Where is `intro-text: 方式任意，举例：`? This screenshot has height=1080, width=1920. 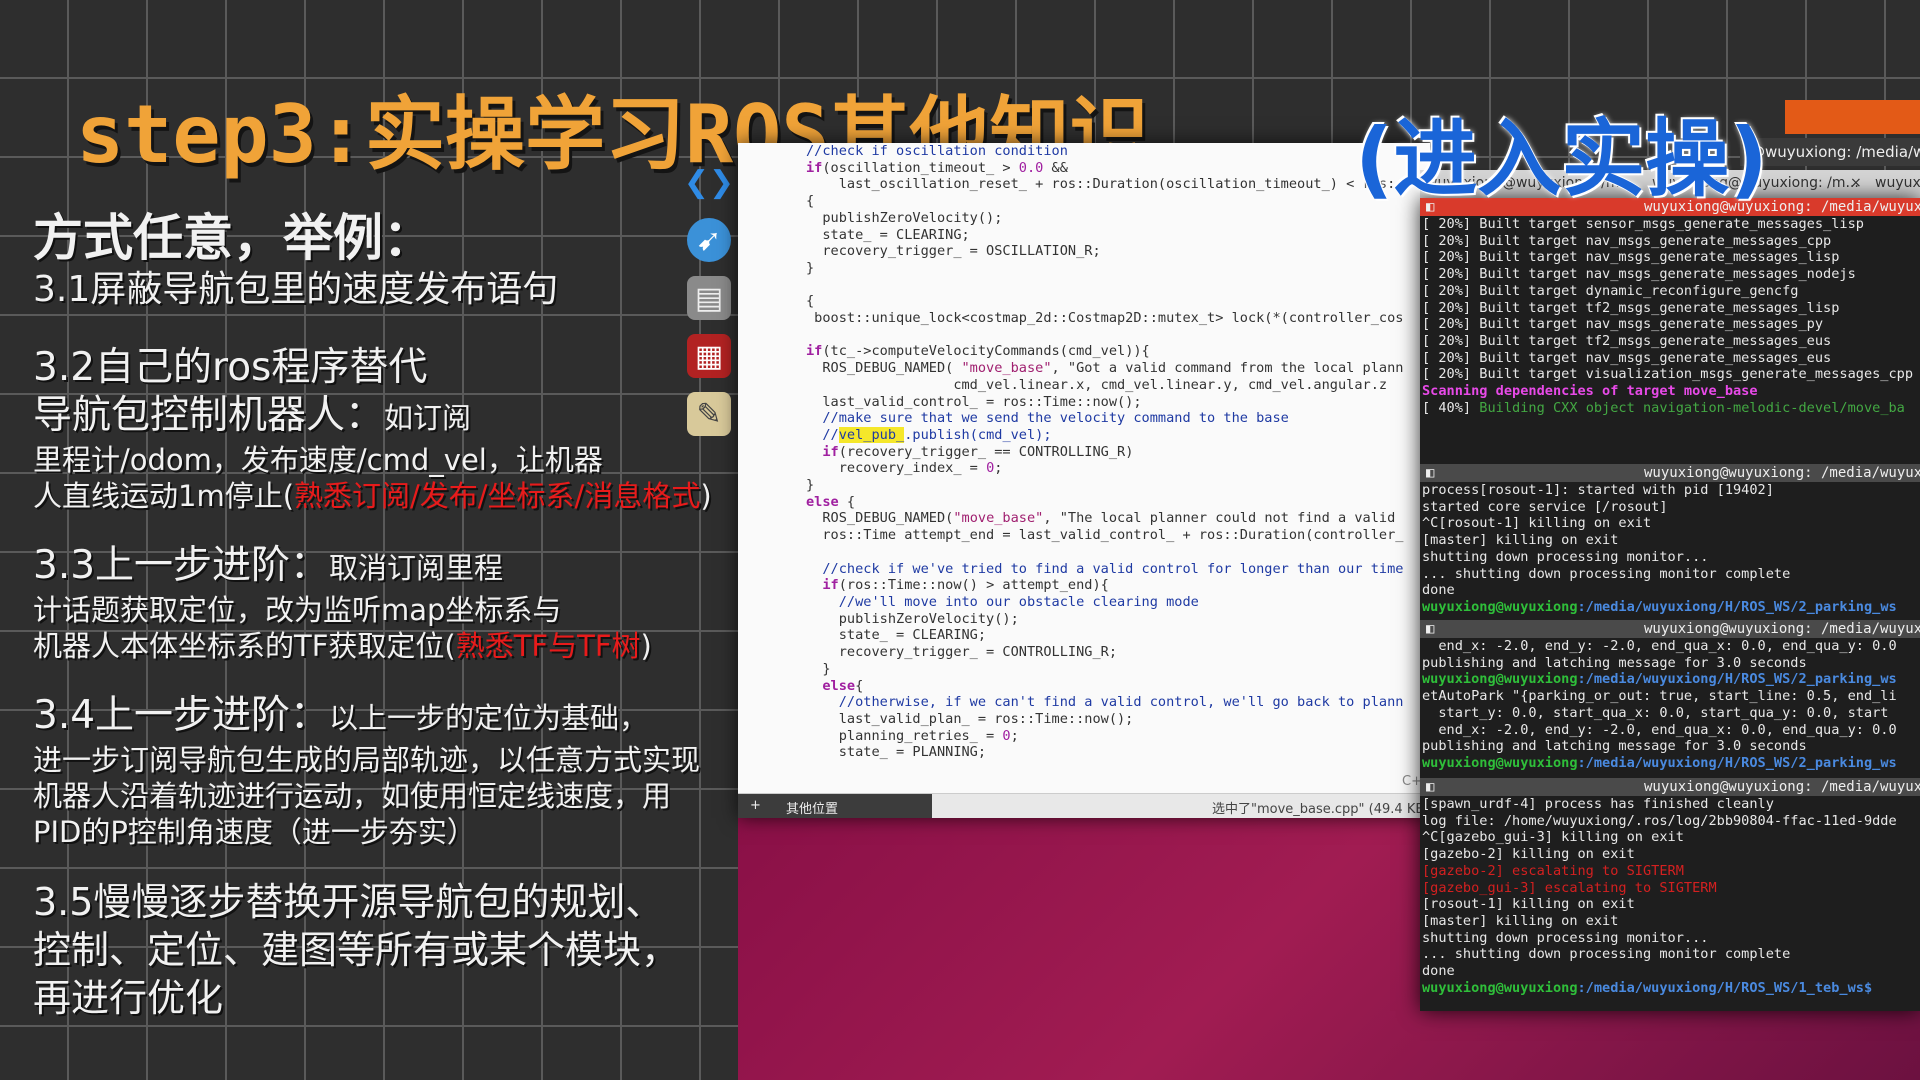 intro-text: 方式任意，举例： is located at coordinates (233, 238).